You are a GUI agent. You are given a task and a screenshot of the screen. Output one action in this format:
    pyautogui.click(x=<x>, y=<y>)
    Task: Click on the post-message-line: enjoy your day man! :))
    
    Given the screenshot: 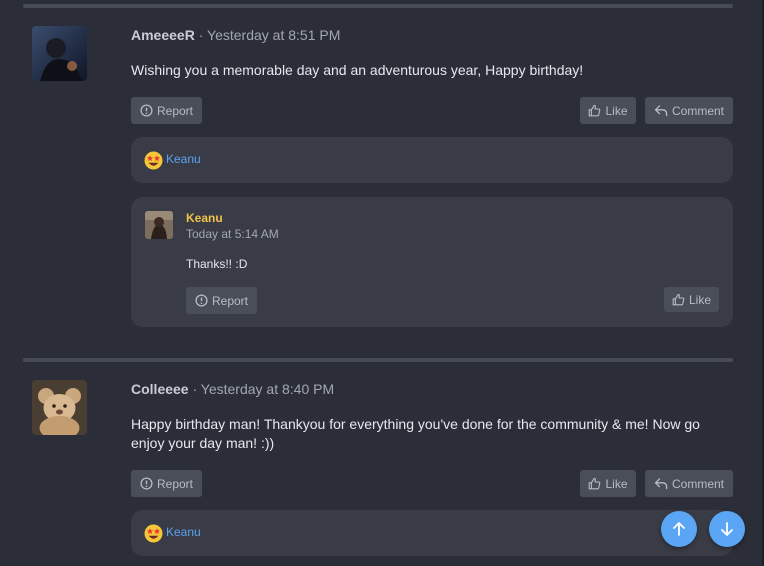 What is the action you would take?
    pyautogui.click(x=203, y=443)
    